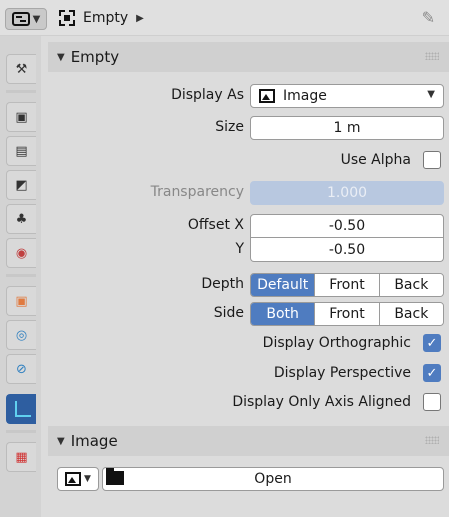 This screenshot has height=517, width=449. Describe the element at coordinates (228, 313) in the screenshot. I see `side-label: Side` at that location.